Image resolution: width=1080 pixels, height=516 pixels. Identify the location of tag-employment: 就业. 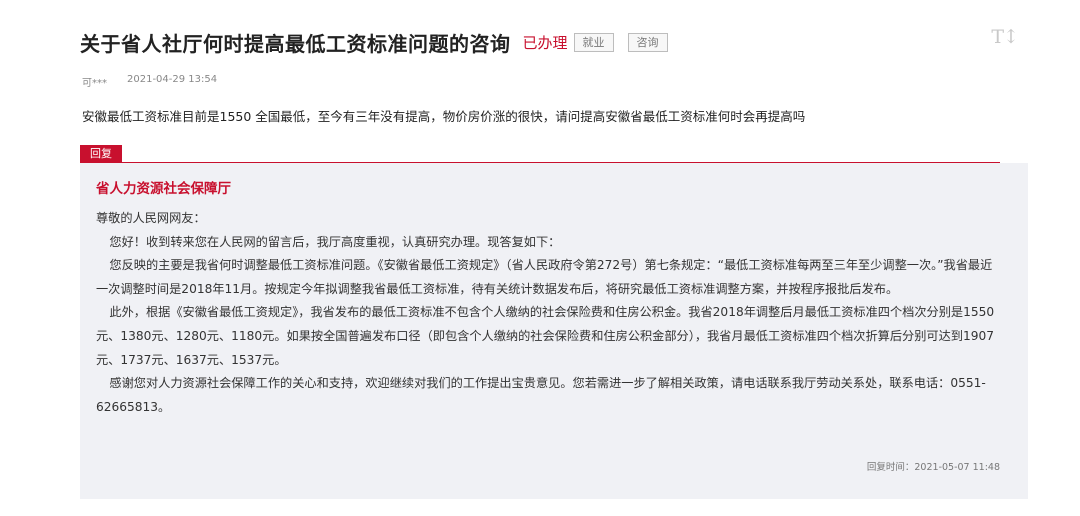
(593, 42).